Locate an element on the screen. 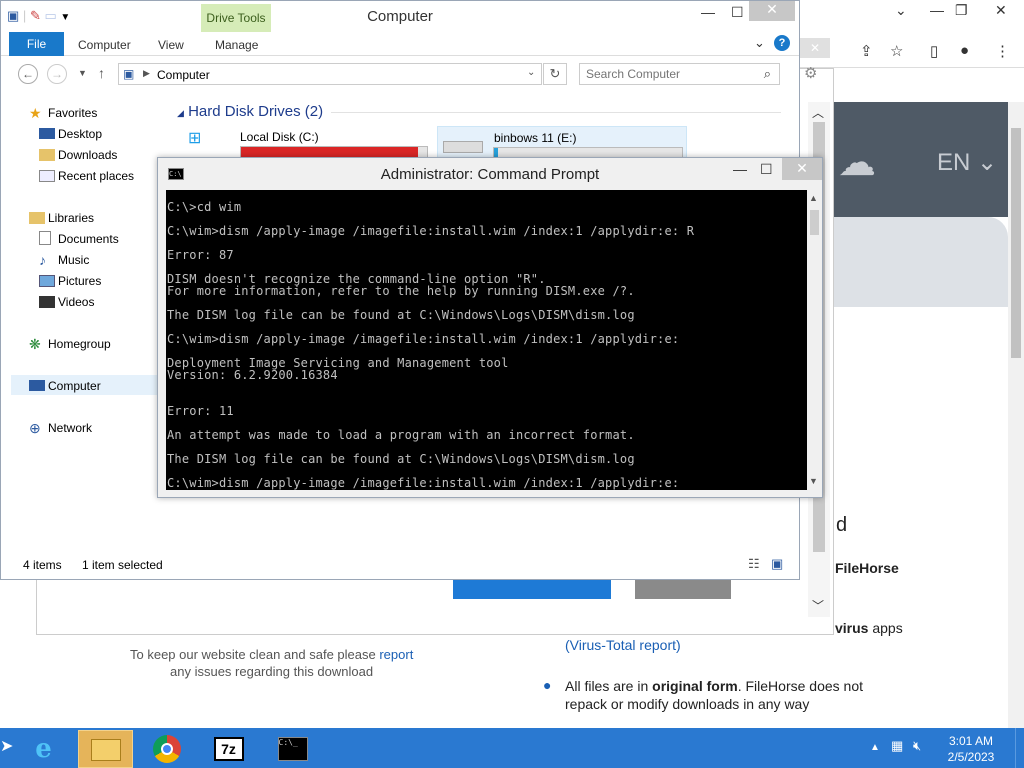 This screenshot has width=1024, height=768. taskbar-7zip: 7z is located at coordinates (228, 749).